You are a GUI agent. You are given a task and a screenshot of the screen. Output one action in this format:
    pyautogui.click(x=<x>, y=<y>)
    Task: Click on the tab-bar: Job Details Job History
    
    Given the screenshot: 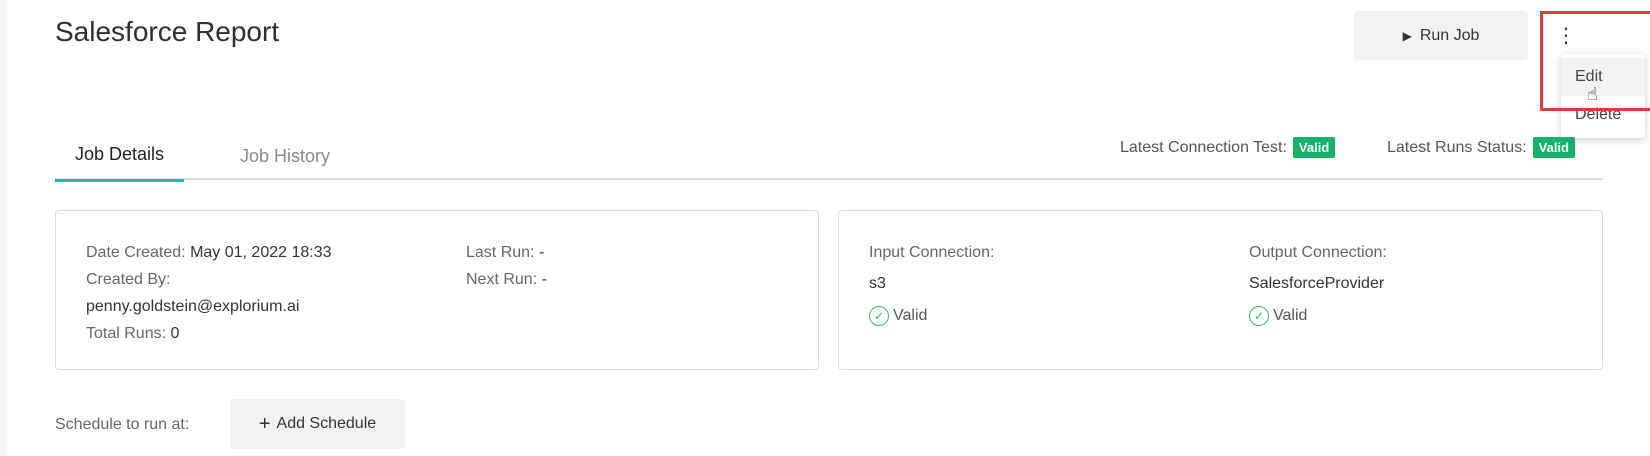 What is the action you would take?
    pyautogui.click(x=829, y=156)
    